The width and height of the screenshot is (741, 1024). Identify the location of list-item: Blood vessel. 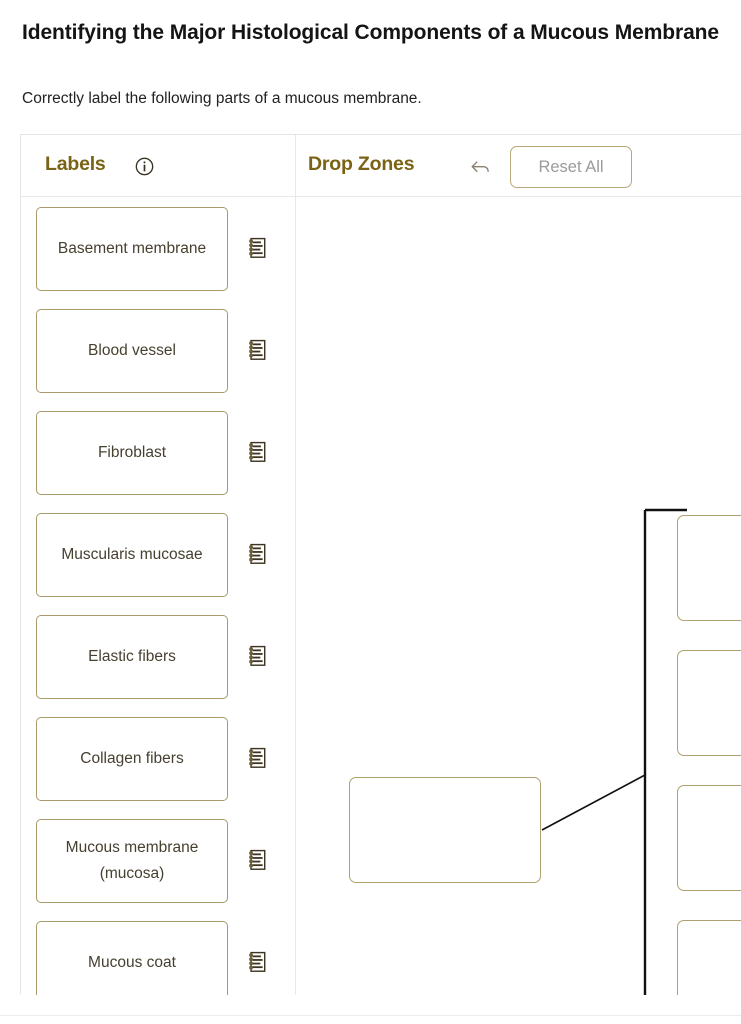
(158, 350).